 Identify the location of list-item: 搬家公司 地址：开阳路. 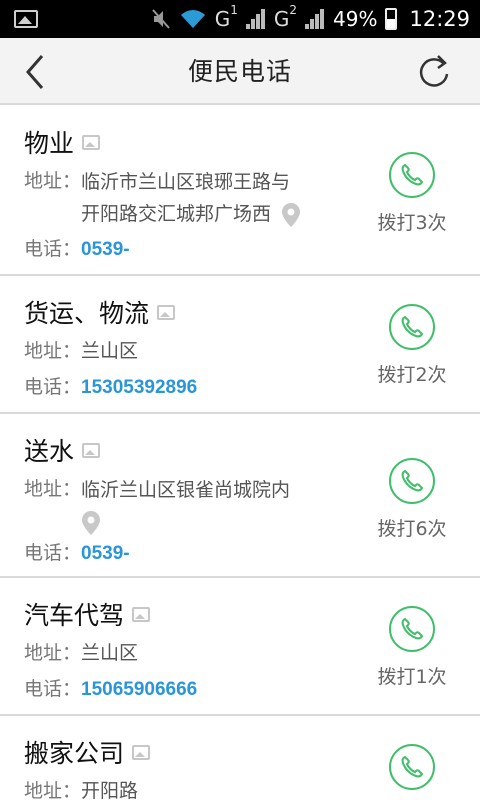
(240, 758).